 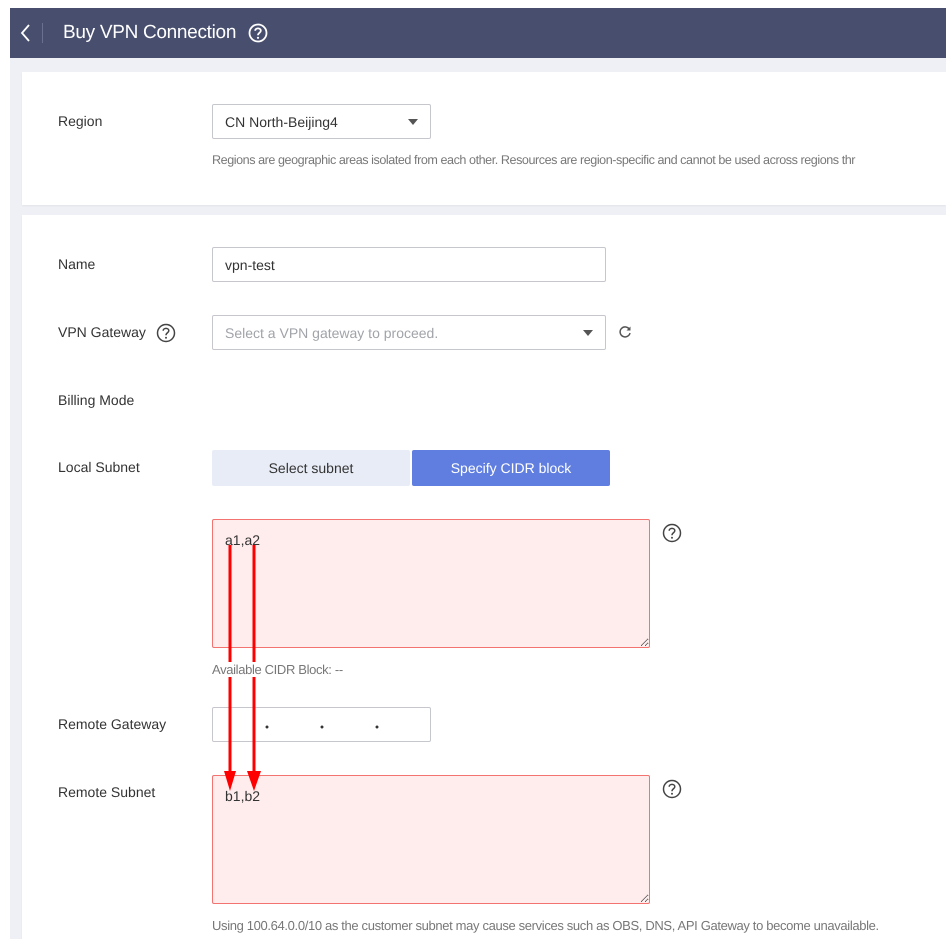 I want to click on field-label: Remote Gateway, so click(x=113, y=724).